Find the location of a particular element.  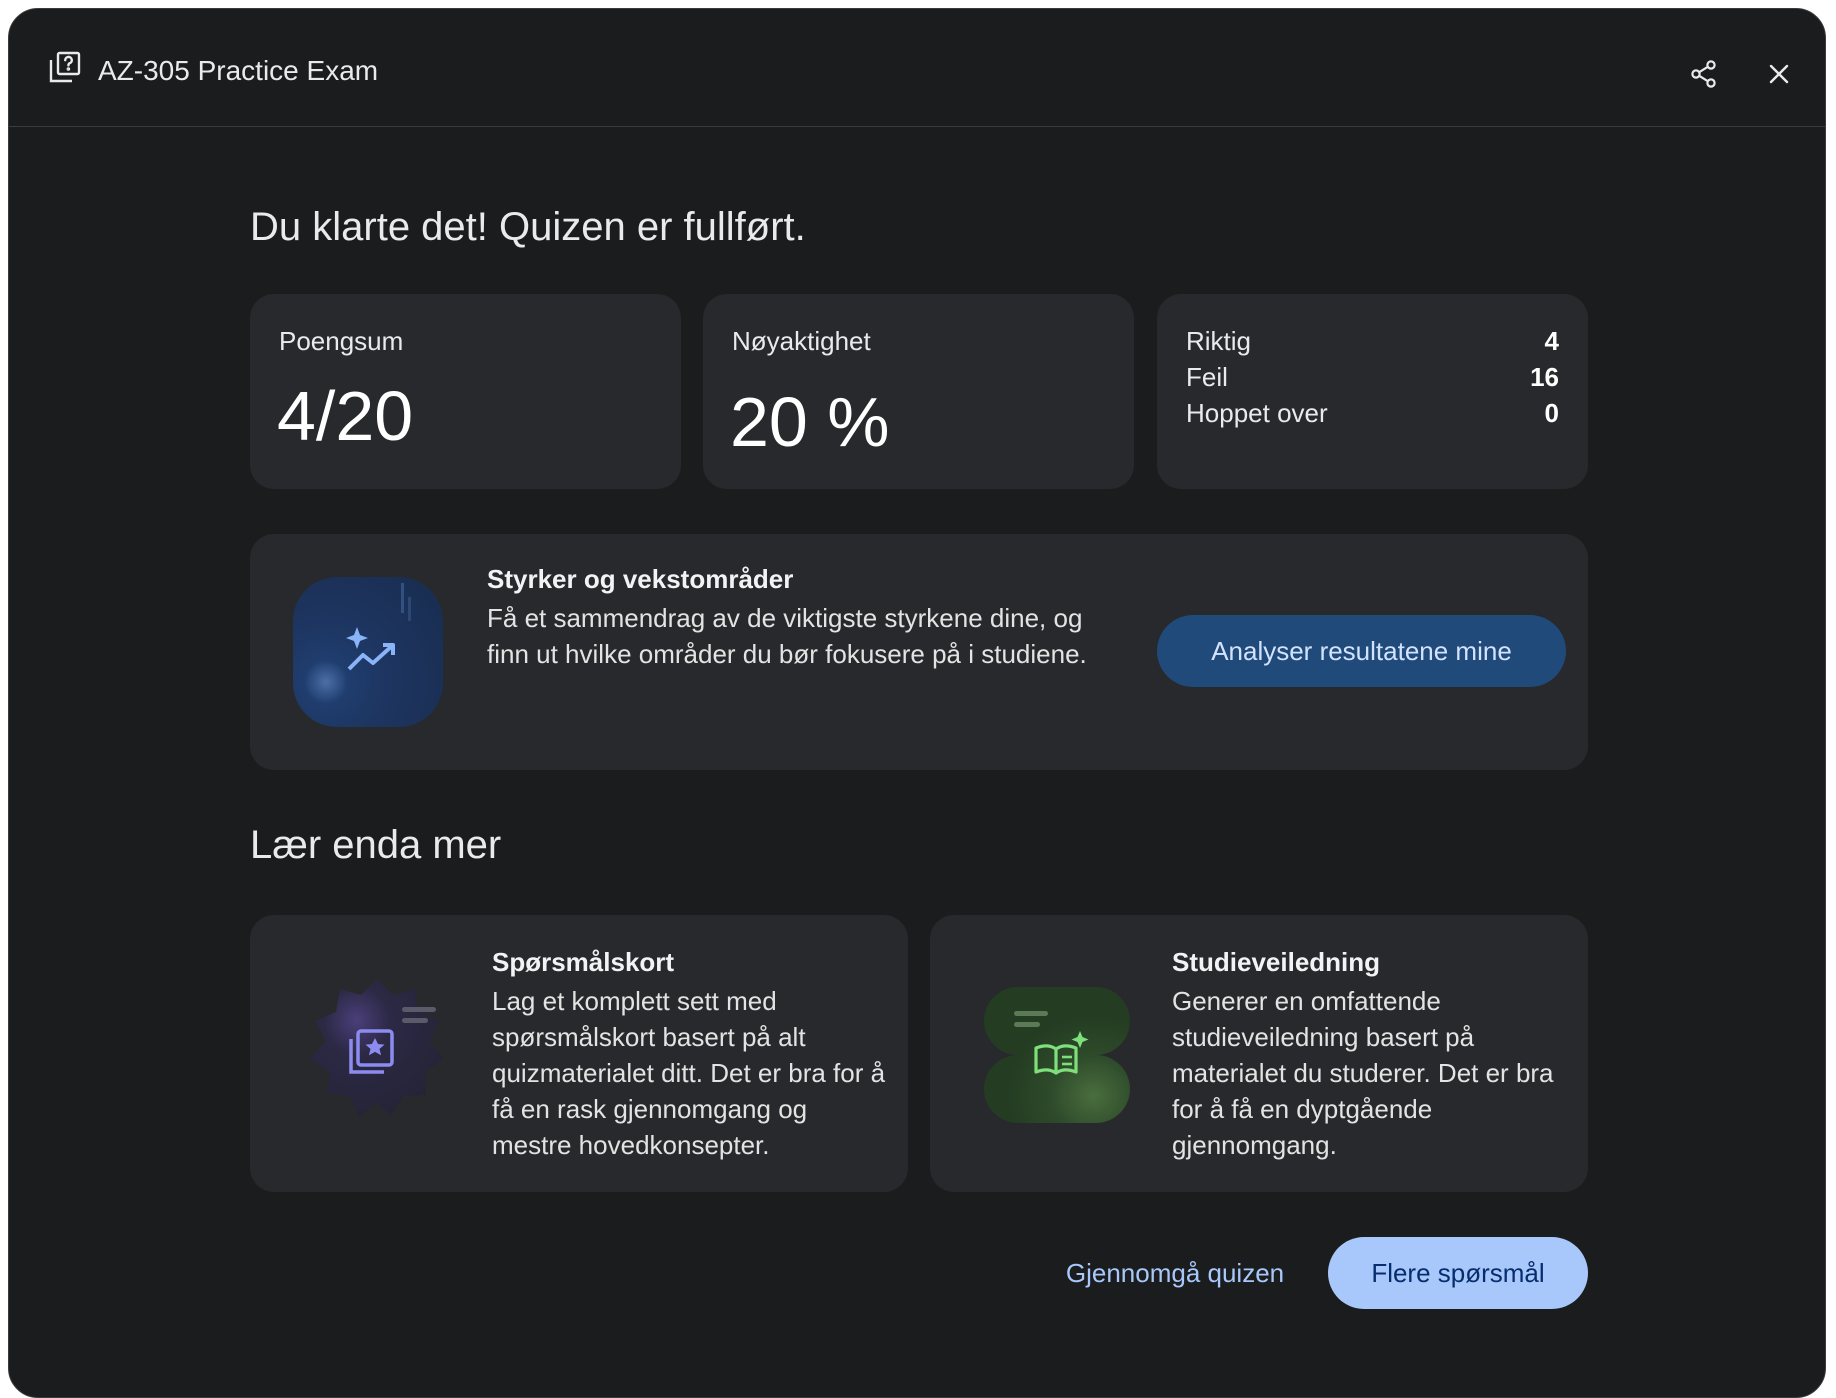

strengths-title: Styrker og vekstområder is located at coordinates (640, 579).